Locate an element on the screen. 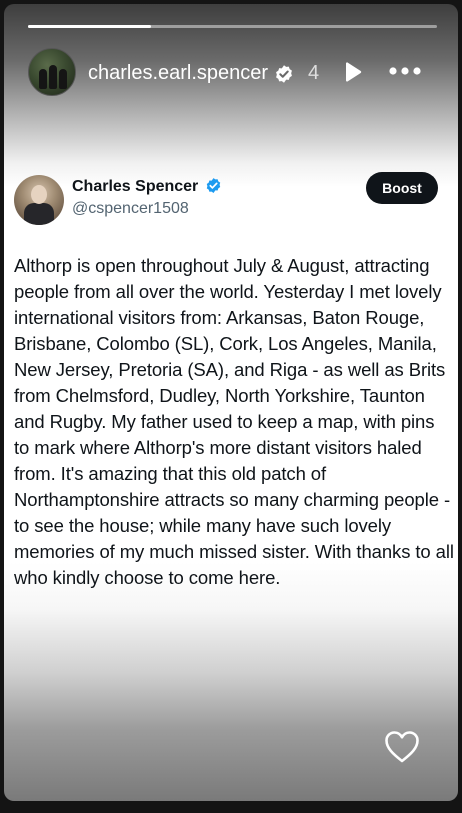  tweet-author-name-text: Charles Spencer is located at coordinates (135, 186).